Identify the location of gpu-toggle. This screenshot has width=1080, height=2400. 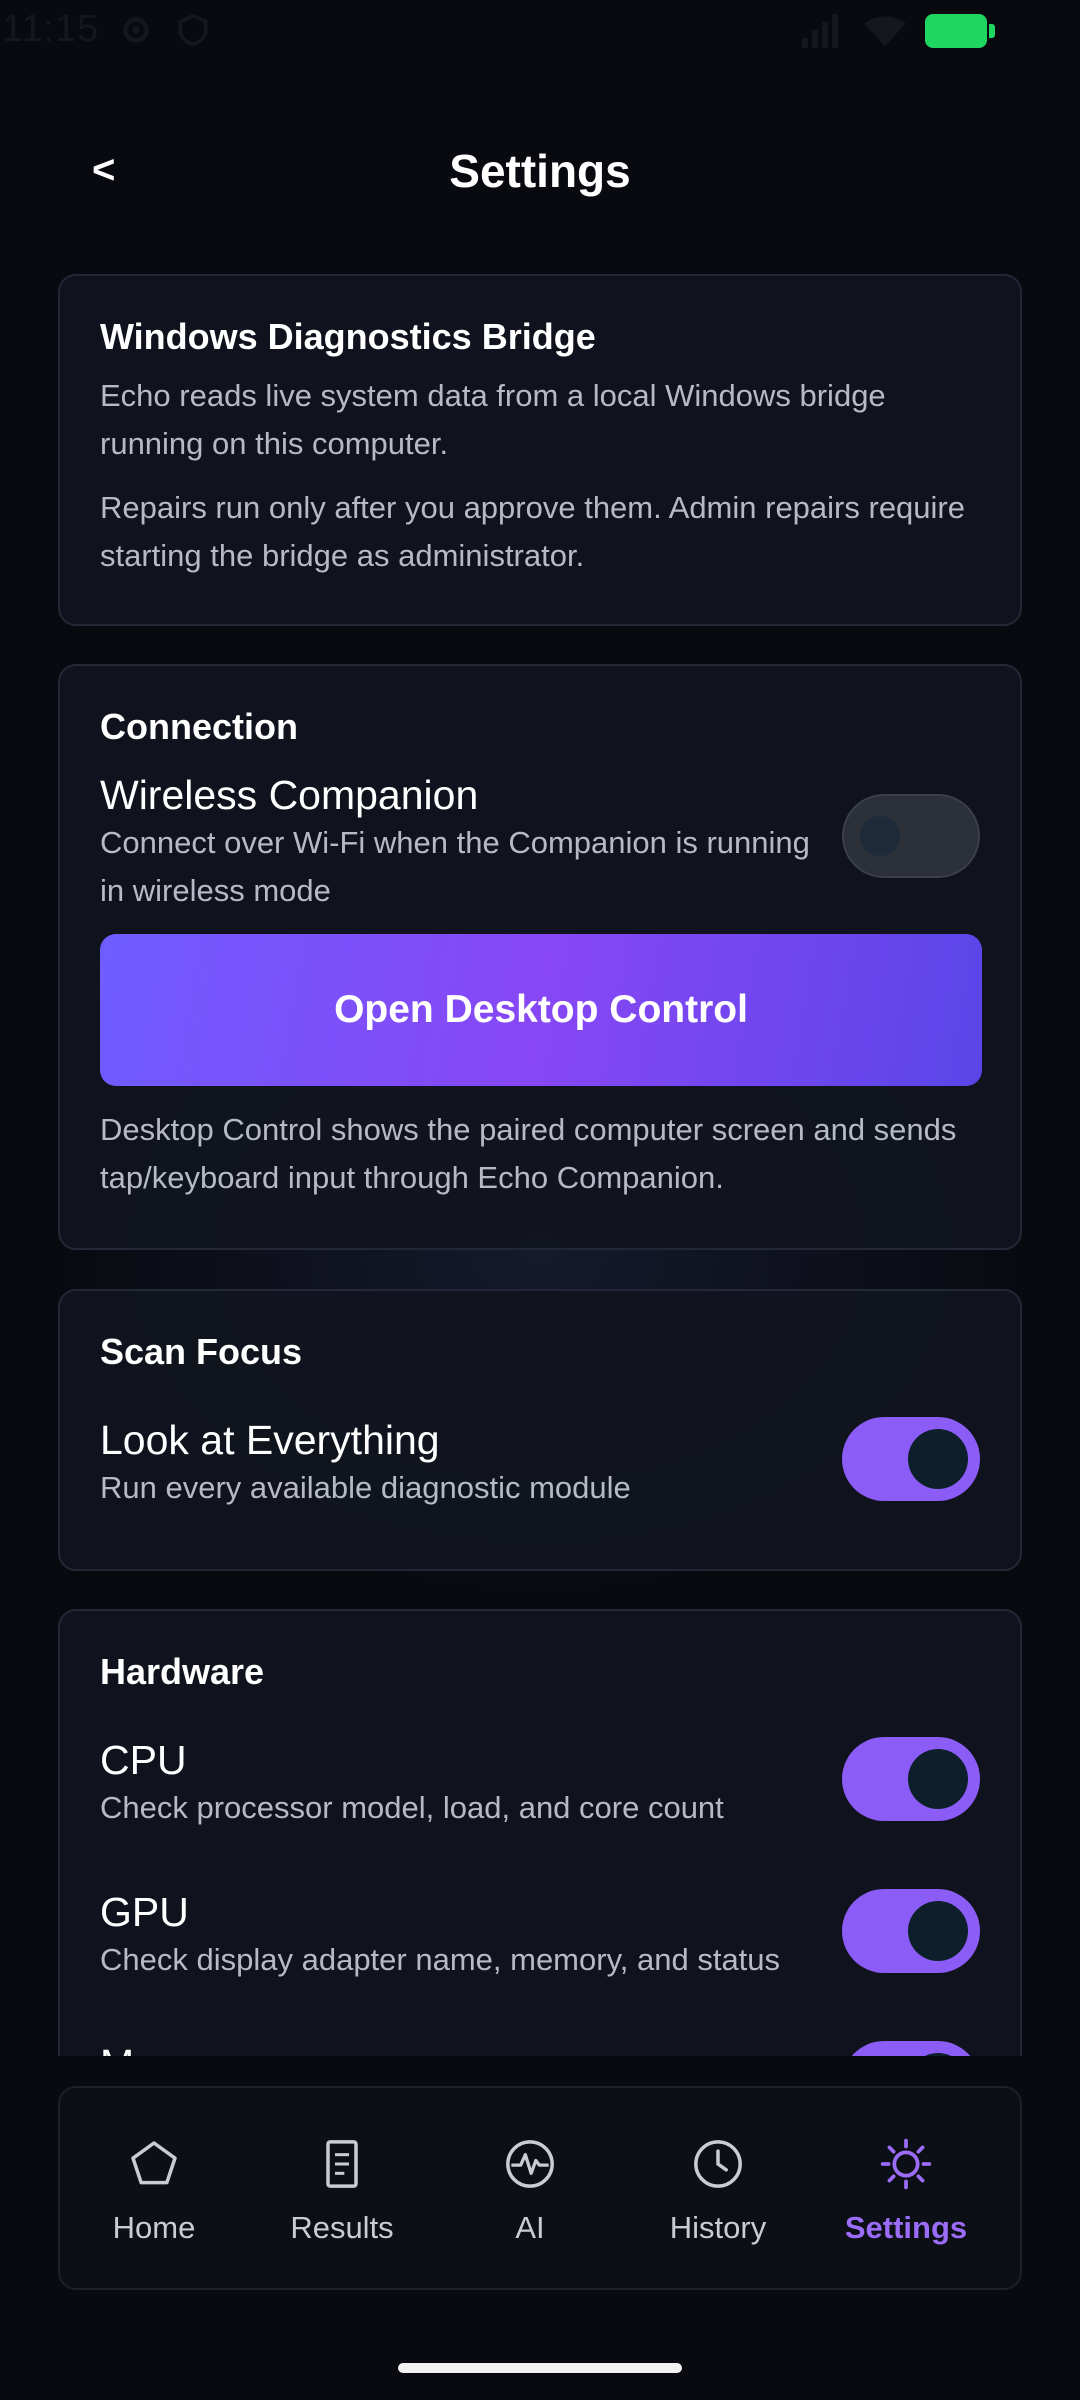
(911, 1931).